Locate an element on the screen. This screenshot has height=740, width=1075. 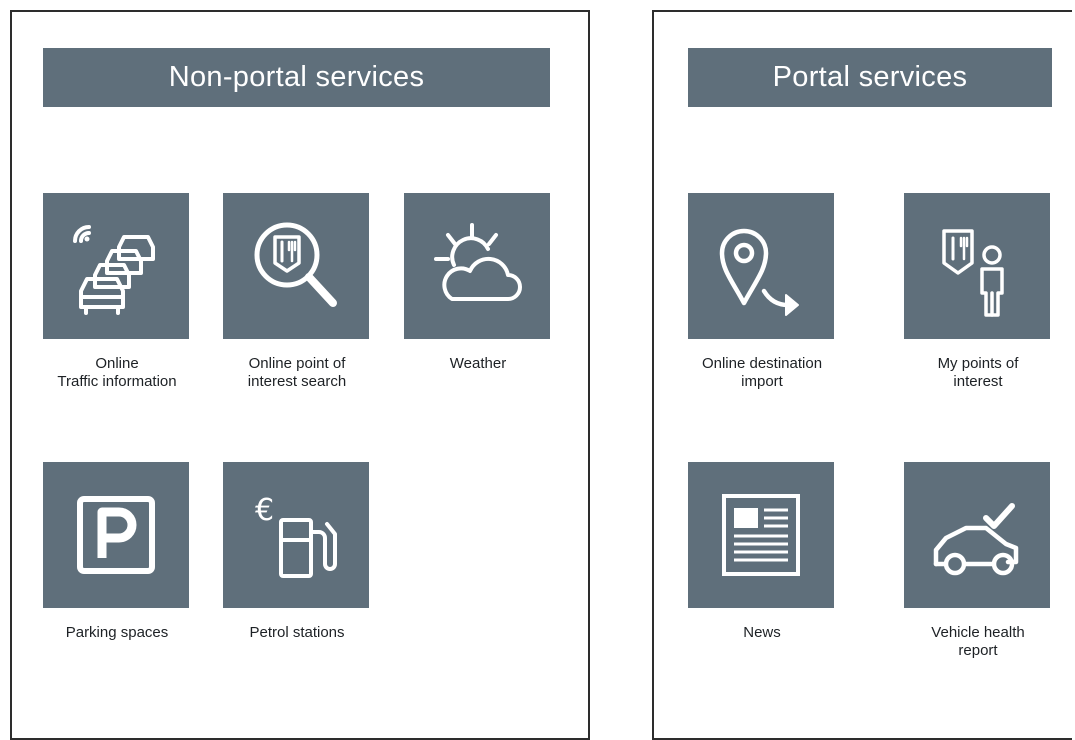
tile-news: News is located at coordinates (762, 552).